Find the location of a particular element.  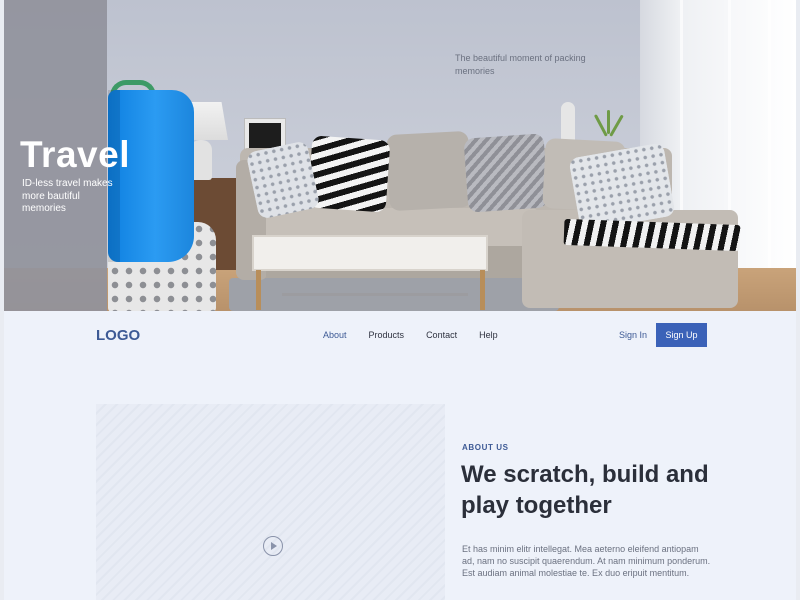

section-headline: We scratch, build and play together is located at coordinates (585, 490).